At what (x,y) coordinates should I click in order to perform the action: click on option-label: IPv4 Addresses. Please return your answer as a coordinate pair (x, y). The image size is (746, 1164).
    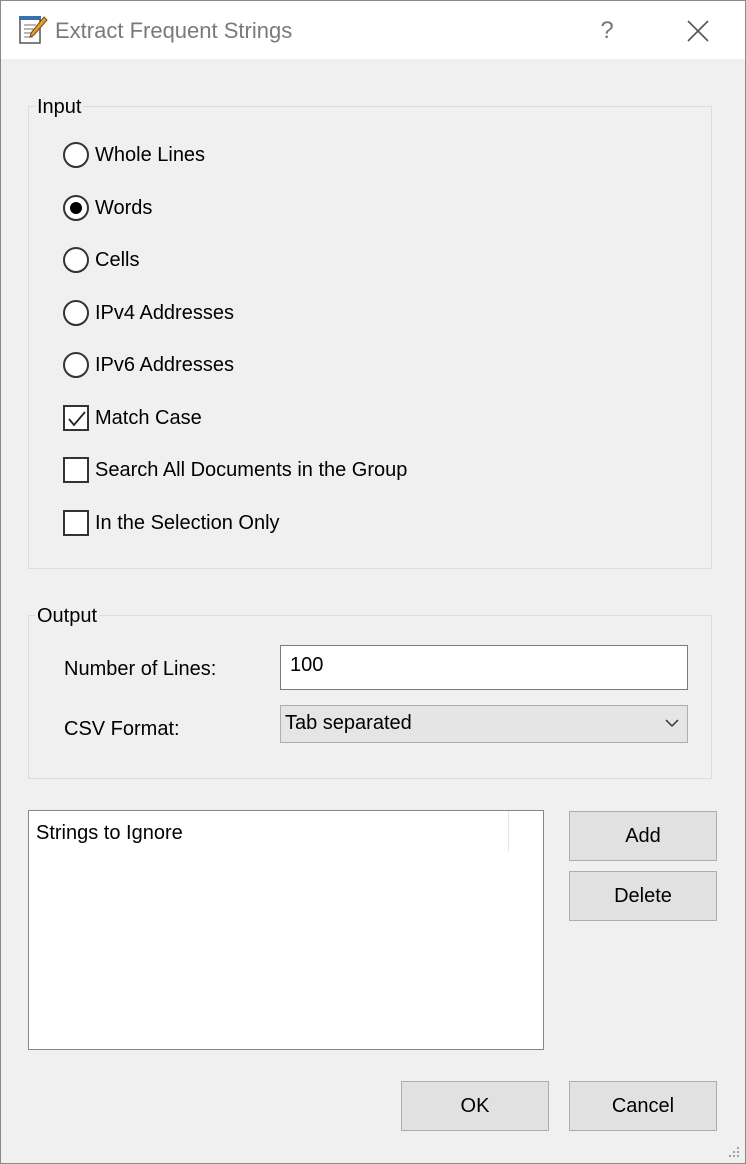
    Looking at the image, I should click on (164, 312).